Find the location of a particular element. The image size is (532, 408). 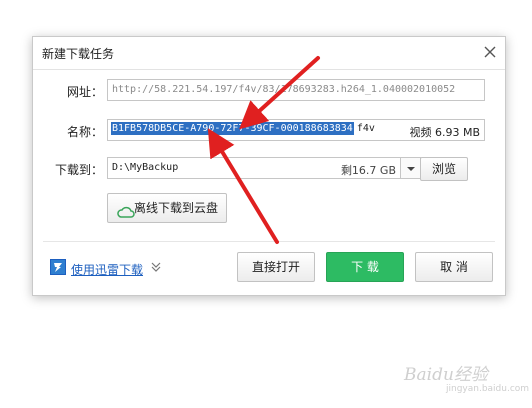

browse-button: 浏览 is located at coordinates (444, 169).